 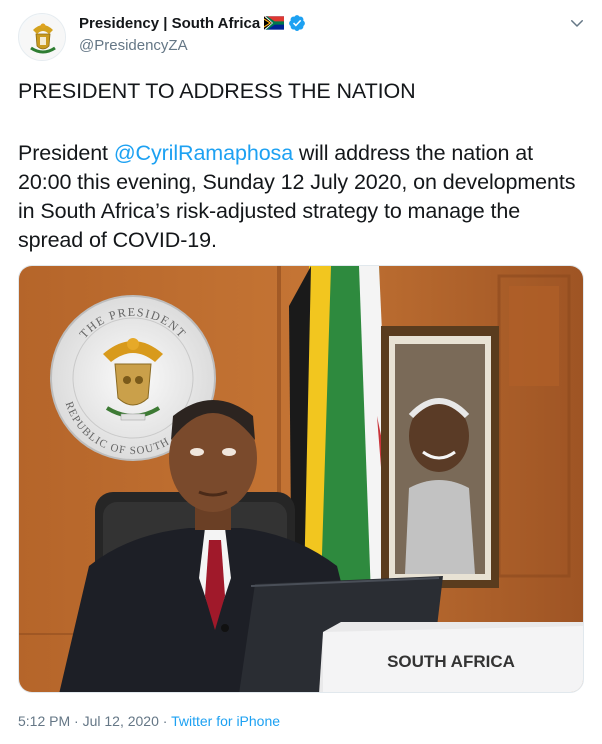 I want to click on tweet-body-prefix: President, so click(x=66, y=153).